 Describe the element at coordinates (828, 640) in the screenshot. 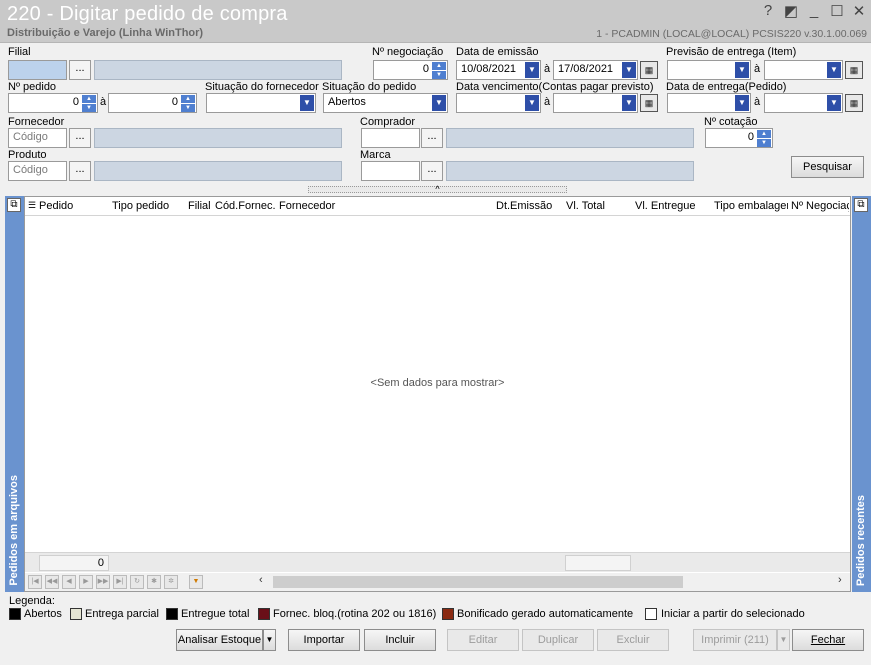

I see `fechar-button: Fechar` at that location.